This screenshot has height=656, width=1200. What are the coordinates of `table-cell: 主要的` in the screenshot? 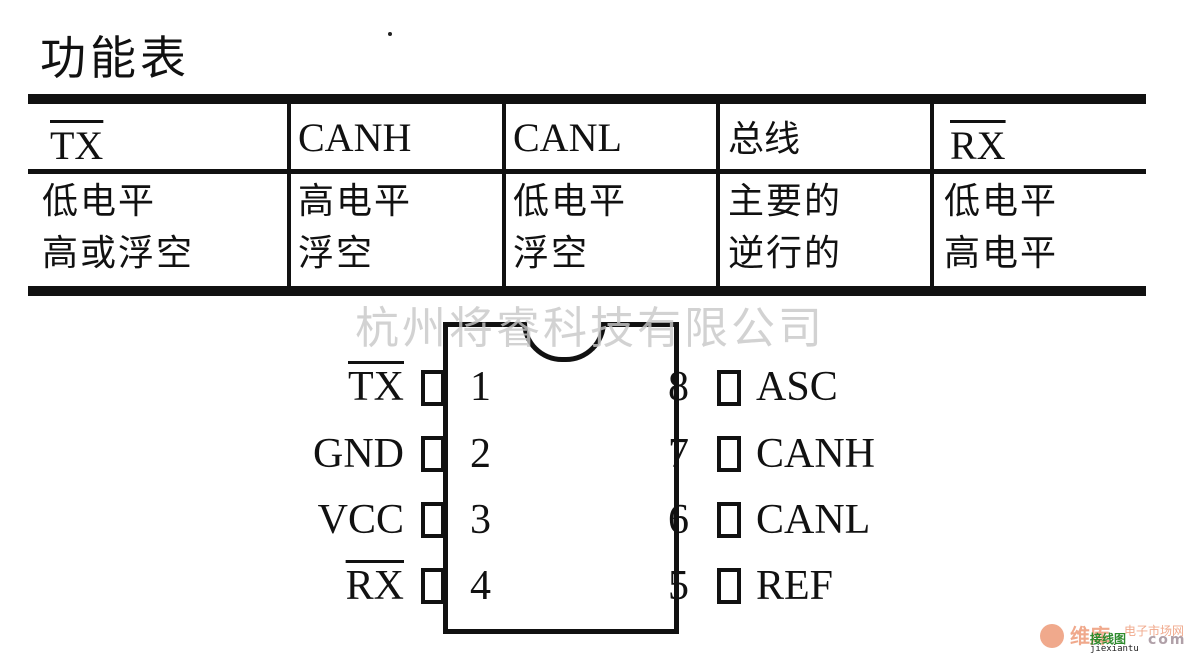 It's located at (785, 201).